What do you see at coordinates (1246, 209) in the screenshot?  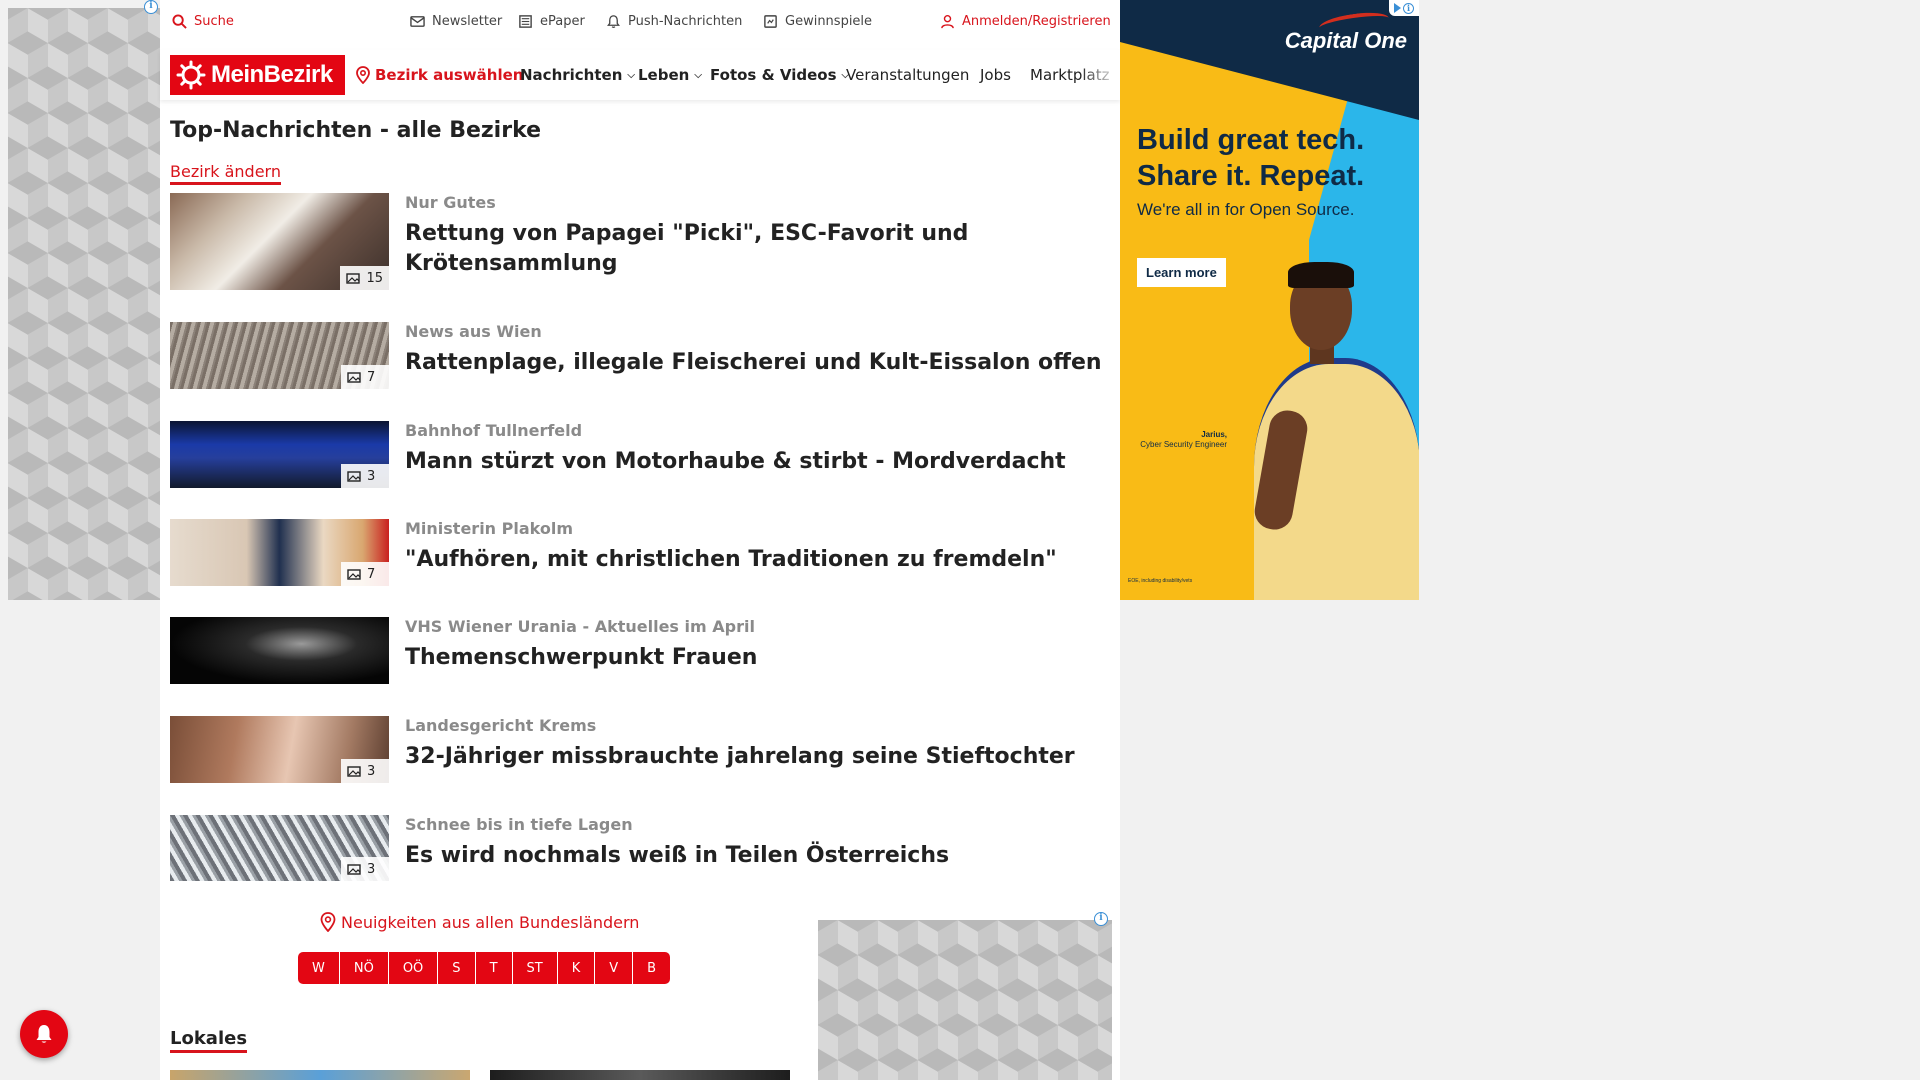 I see `ad-subheadline: We're all in for Open Source.` at bounding box center [1246, 209].